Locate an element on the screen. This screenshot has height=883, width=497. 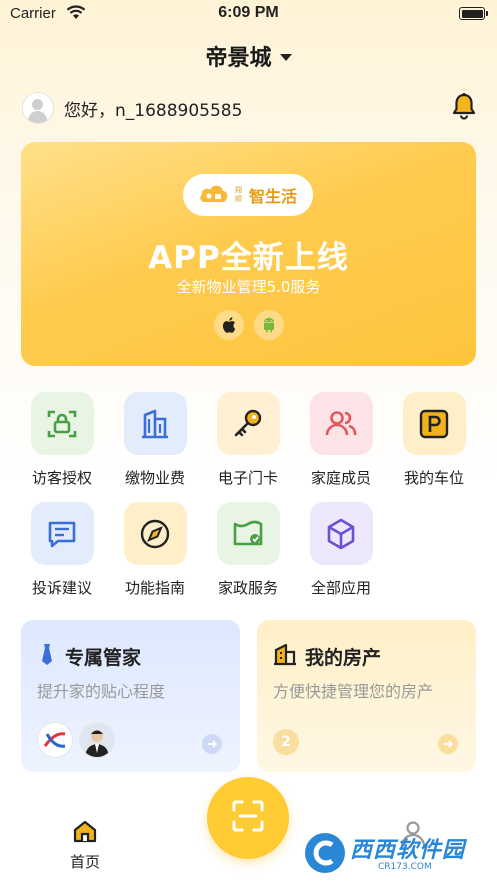
parking-icon is located at coordinates (434, 423).